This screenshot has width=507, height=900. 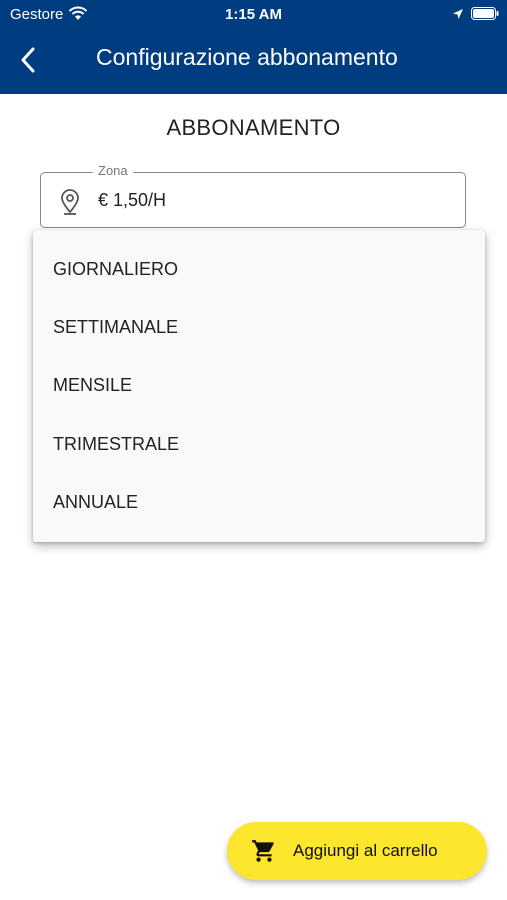 I want to click on location-pin-icon, so click(x=70, y=204).